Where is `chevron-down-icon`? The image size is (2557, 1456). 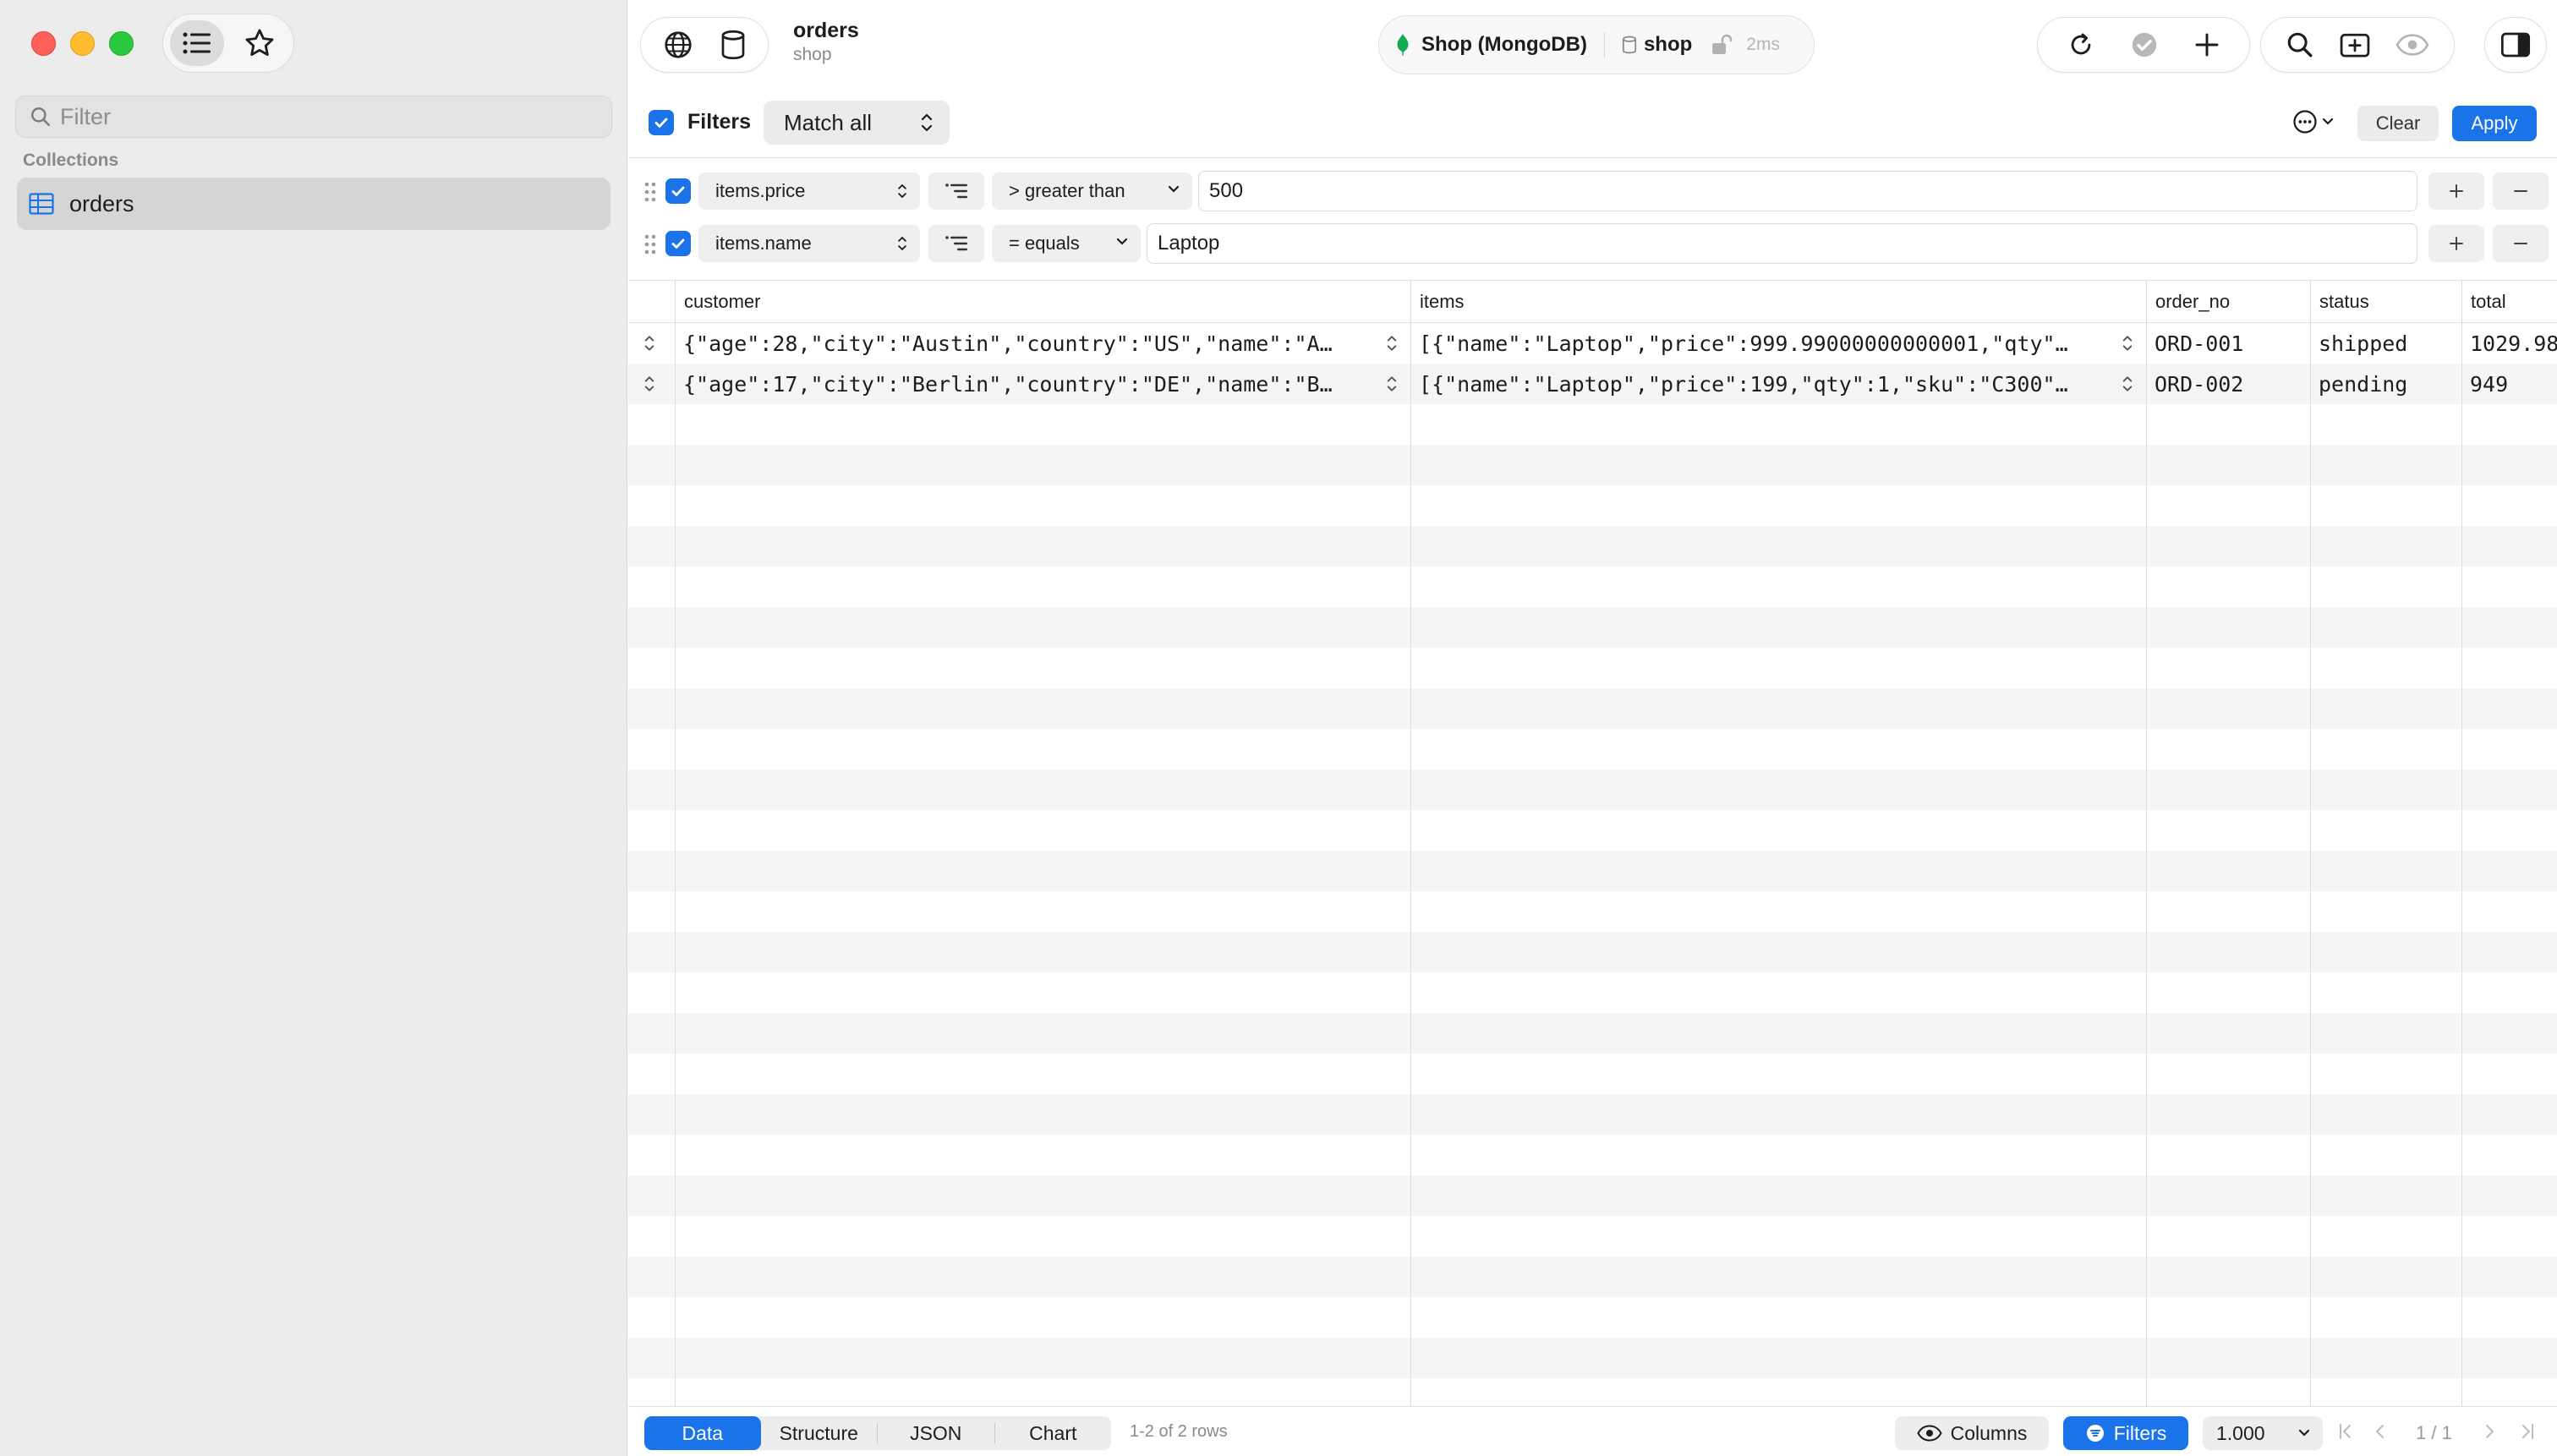
chevron-down-icon is located at coordinates (2304, 1433).